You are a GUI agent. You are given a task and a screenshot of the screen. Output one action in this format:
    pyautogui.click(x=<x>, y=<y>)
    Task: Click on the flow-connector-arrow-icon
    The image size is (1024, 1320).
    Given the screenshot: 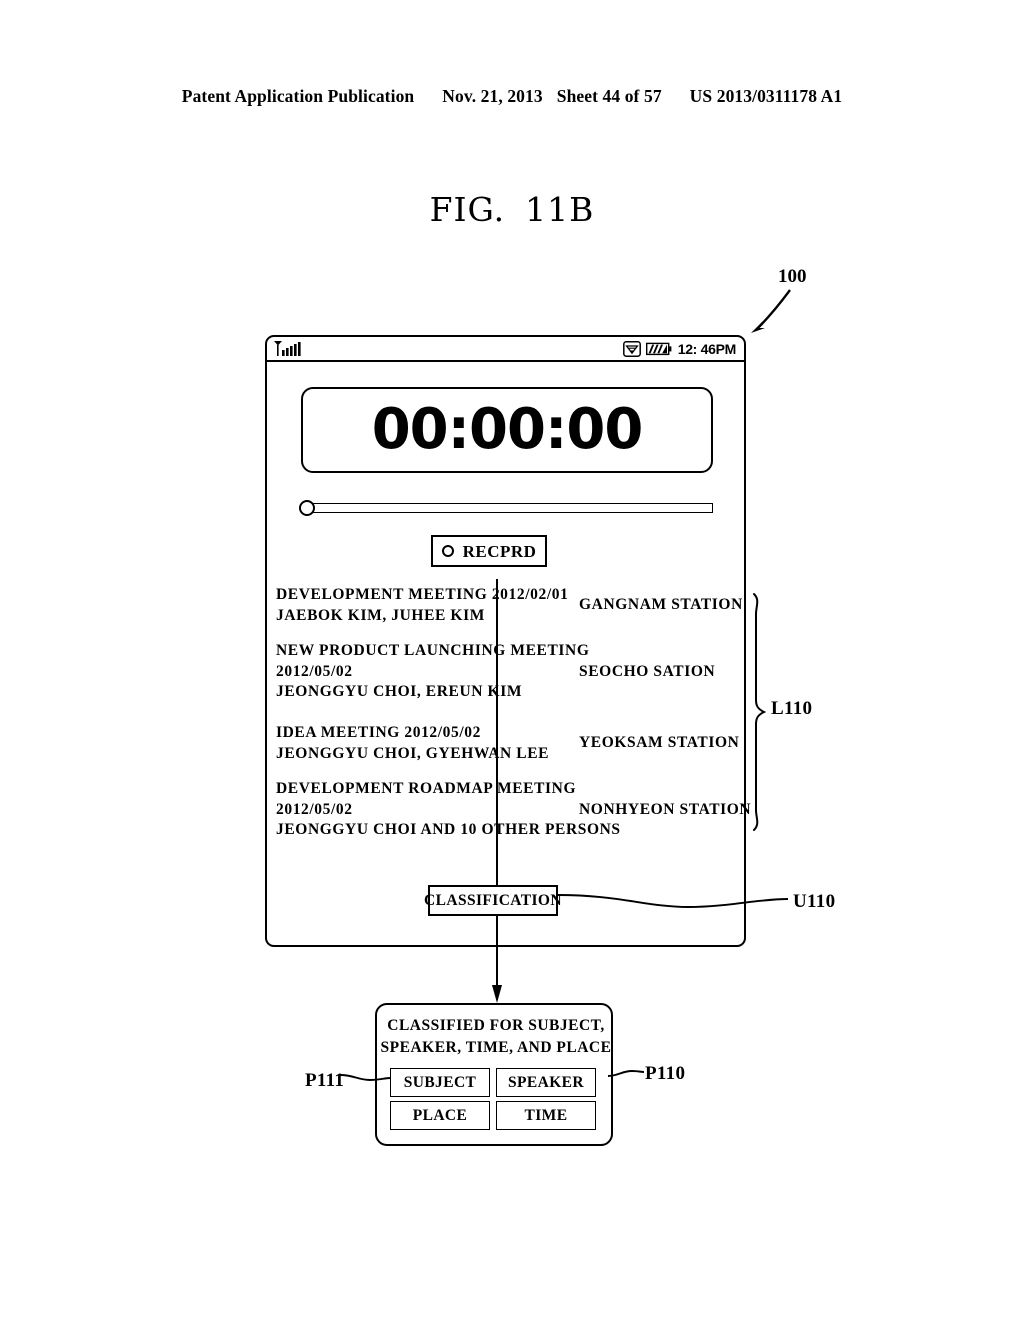 What is the action you would take?
    pyautogui.click(x=497, y=791)
    